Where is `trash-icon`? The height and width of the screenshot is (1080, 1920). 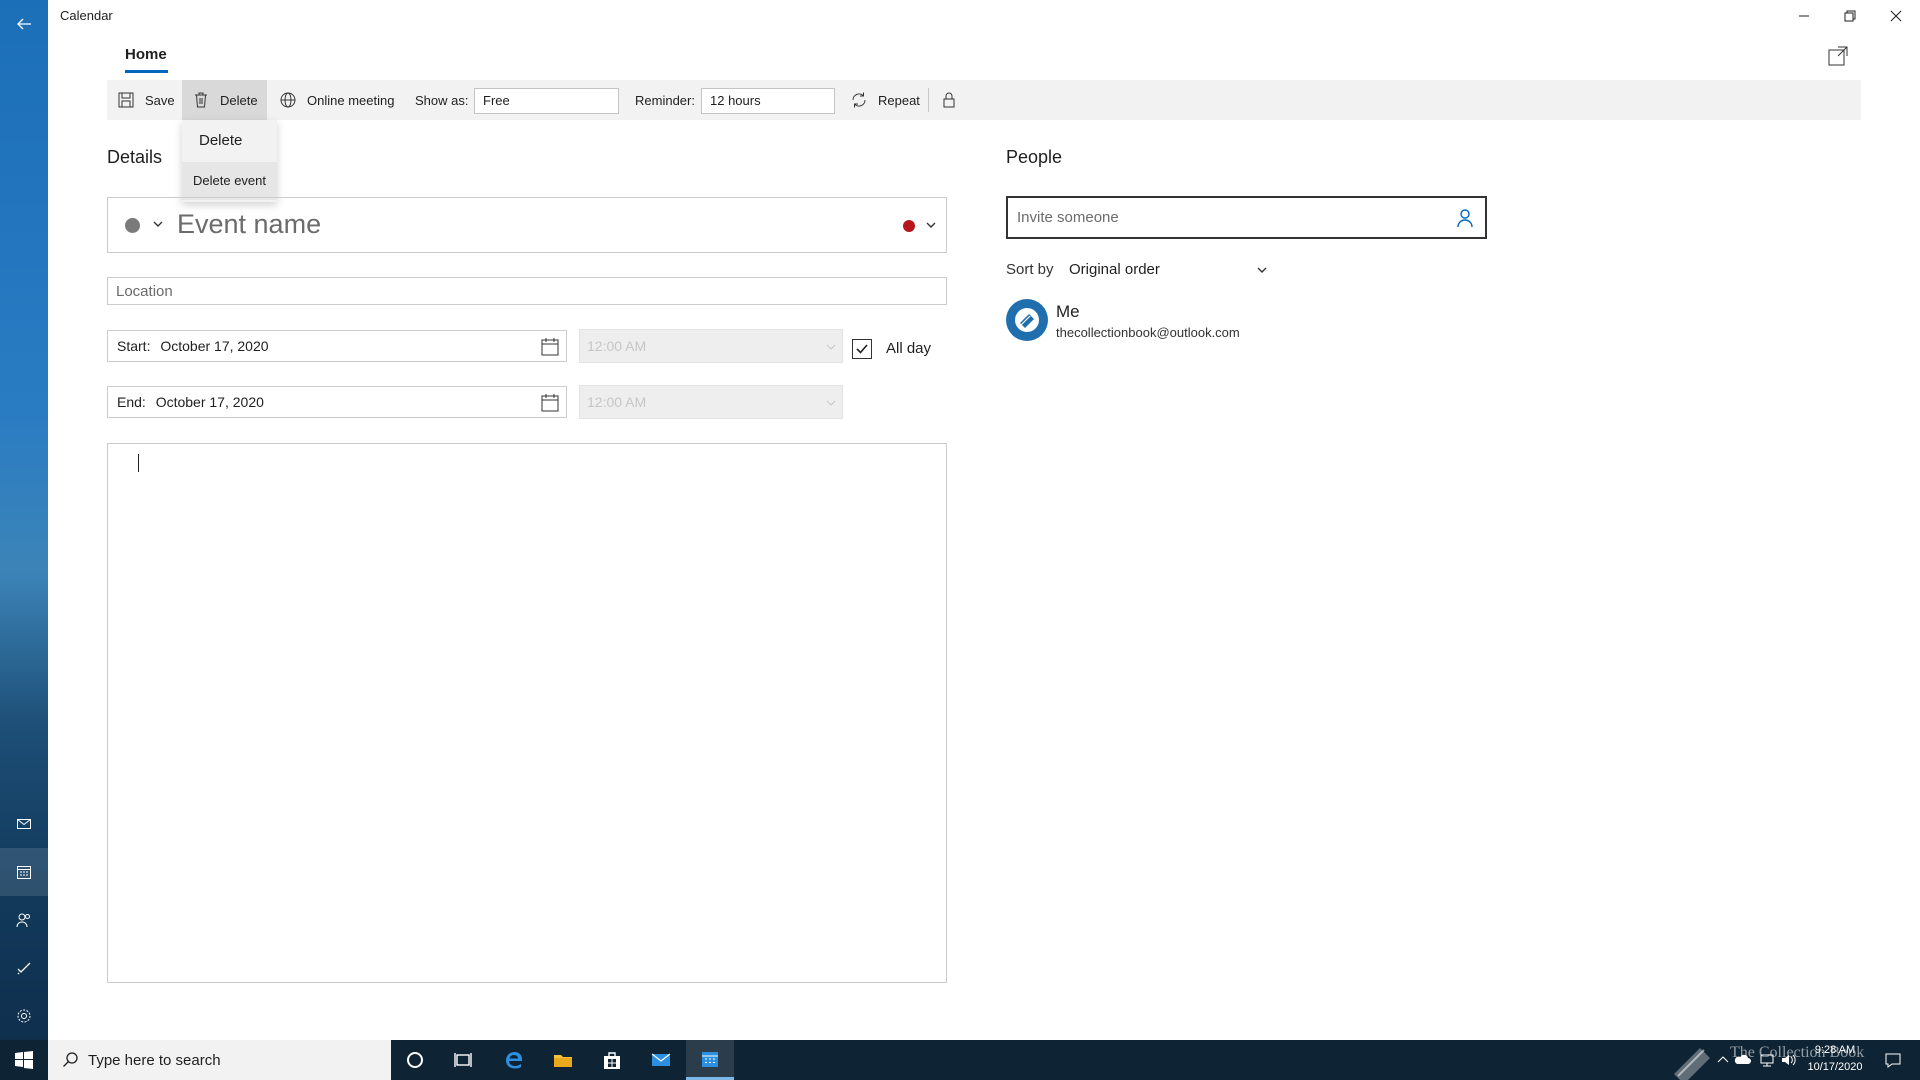 trash-icon is located at coordinates (201, 100).